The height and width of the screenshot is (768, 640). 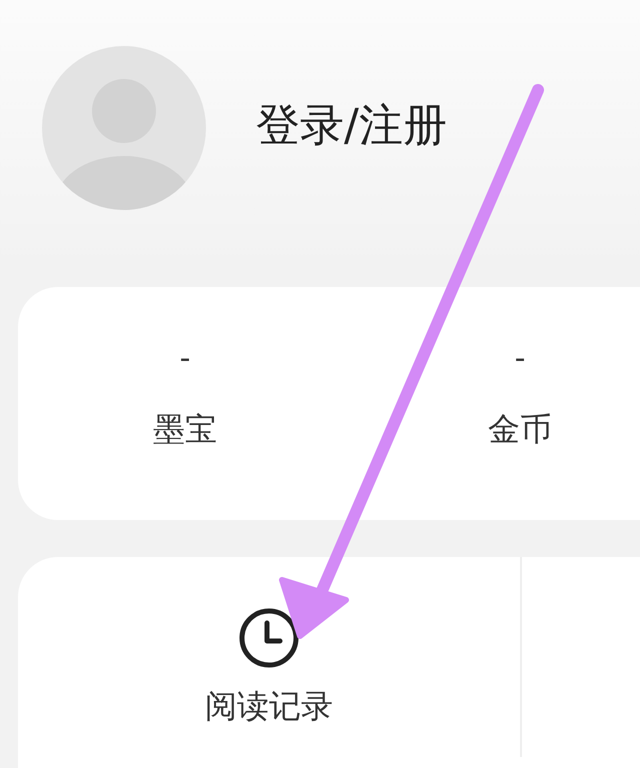 What do you see at coordinates (520, 429) in the screenshot?
I see `stat-label: 金币` at bounding box center [520, 429].